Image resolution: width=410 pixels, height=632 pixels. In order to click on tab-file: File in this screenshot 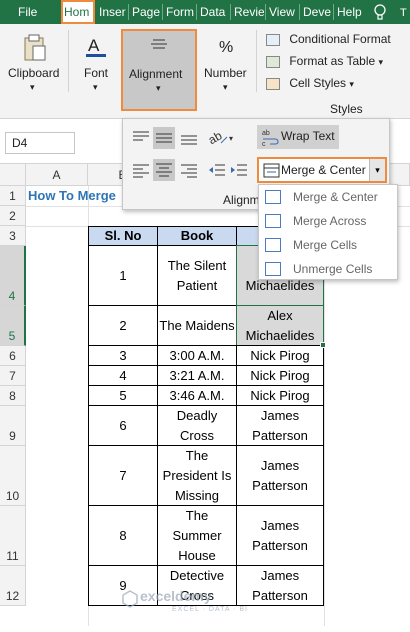, I will do `click(32, 12)`.